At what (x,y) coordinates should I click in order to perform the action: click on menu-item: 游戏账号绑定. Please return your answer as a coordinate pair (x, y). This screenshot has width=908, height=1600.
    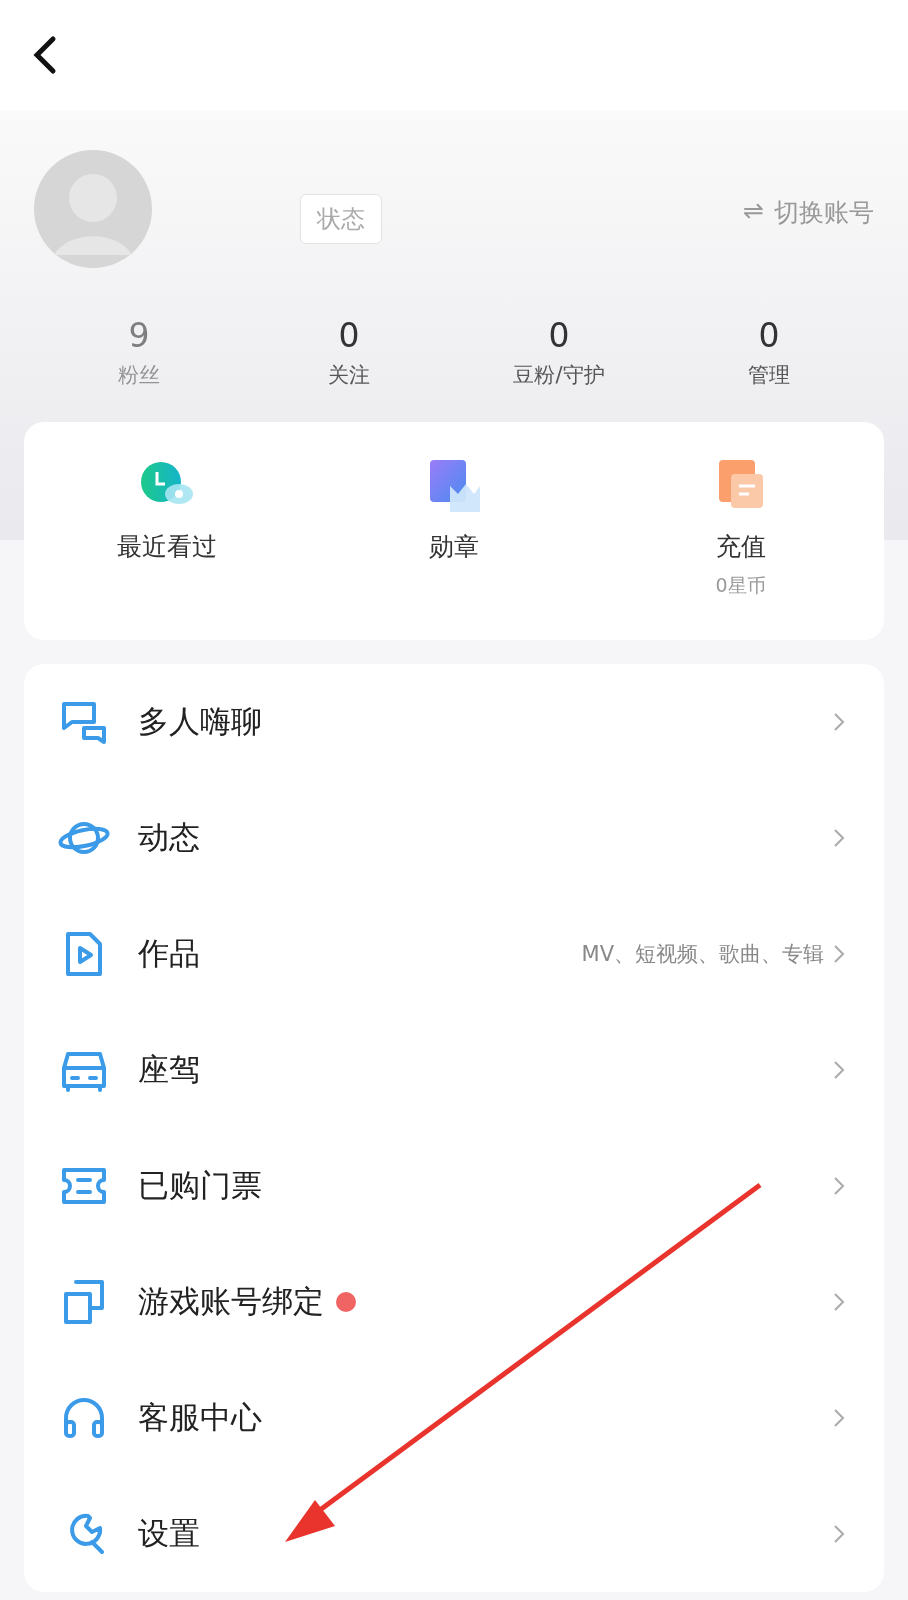
    Looking at the image, I should click on (454, 1302).